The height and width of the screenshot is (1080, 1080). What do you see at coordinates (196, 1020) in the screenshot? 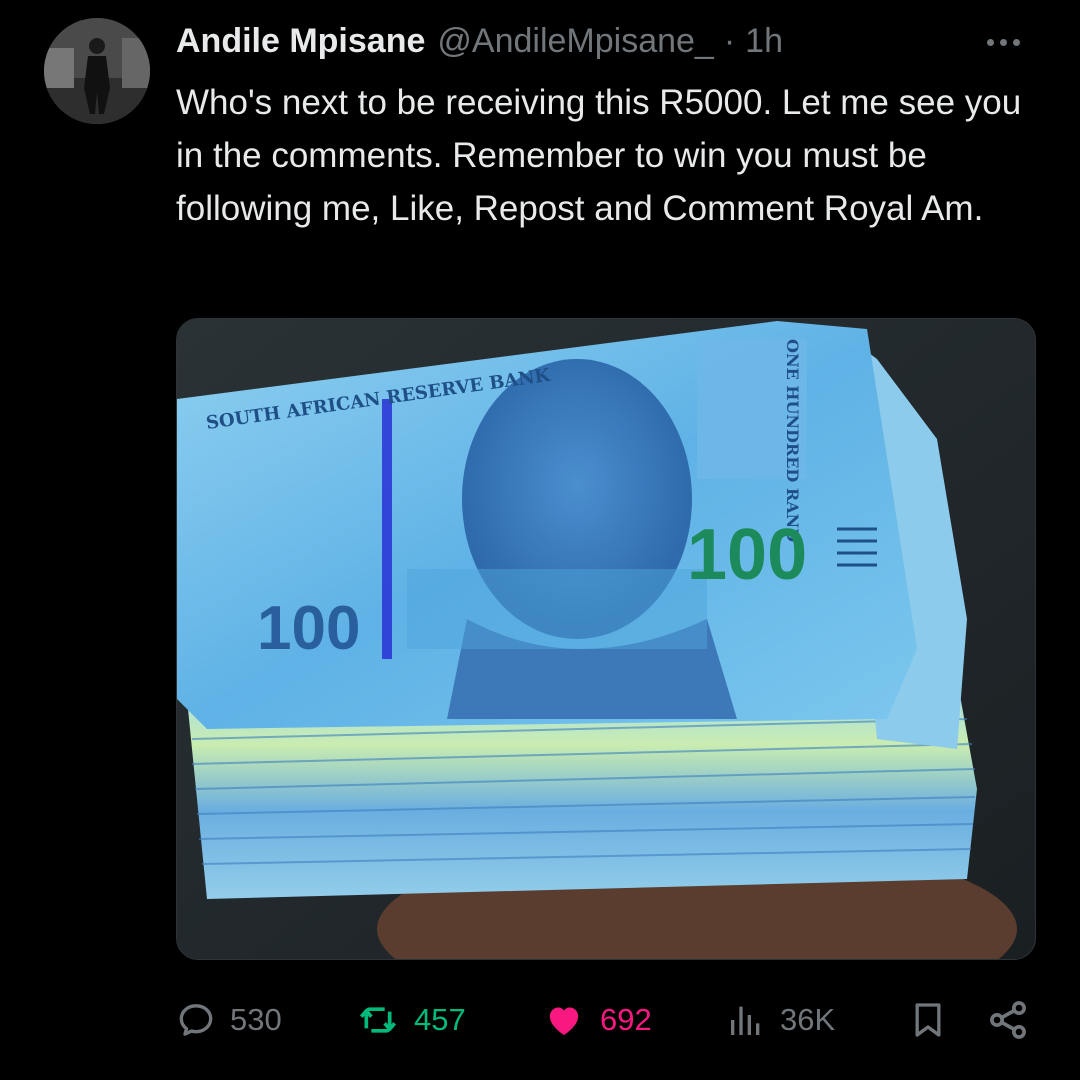
I see `reply-icon` at bounding box center [196, 1020].